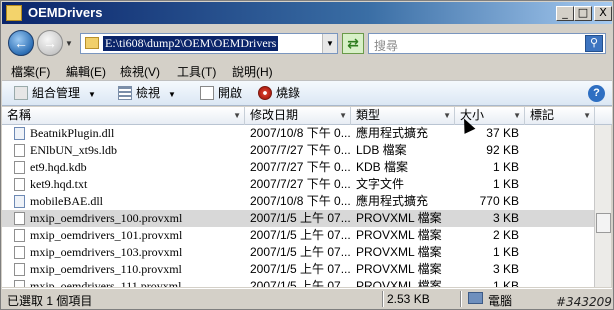 This screenshot has height=310, width=614. I want to click on organize-label: 組合管理, so click(56, 93).